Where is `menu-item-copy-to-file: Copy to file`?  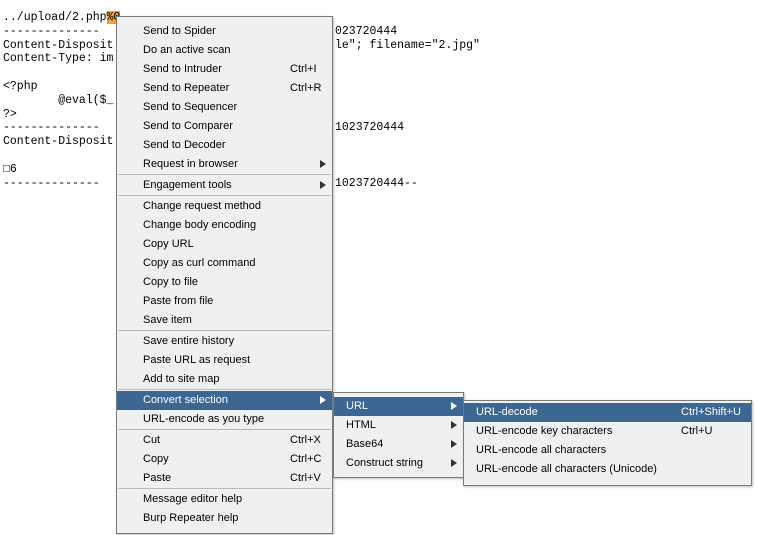
menu-item-copy-to-file: Copy to file is located at coordinates (224, 282).